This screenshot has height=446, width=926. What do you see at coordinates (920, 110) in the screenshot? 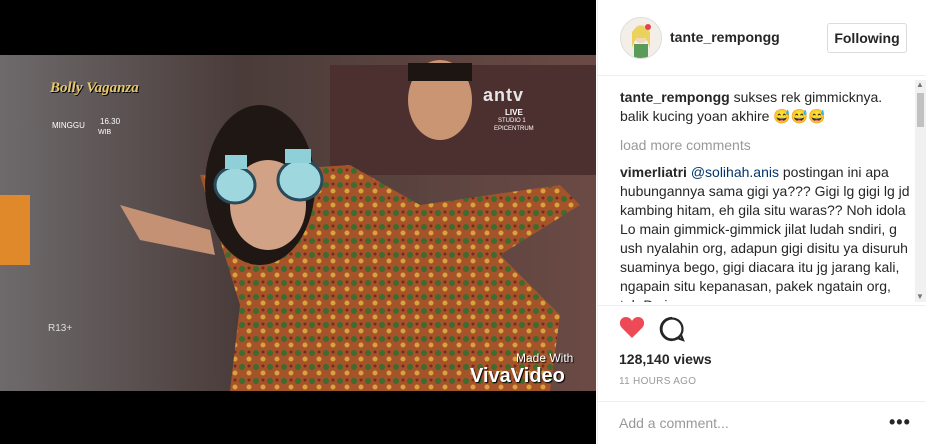
I see `comments-scrollbar-thumb` at bounding box center [920, 110].